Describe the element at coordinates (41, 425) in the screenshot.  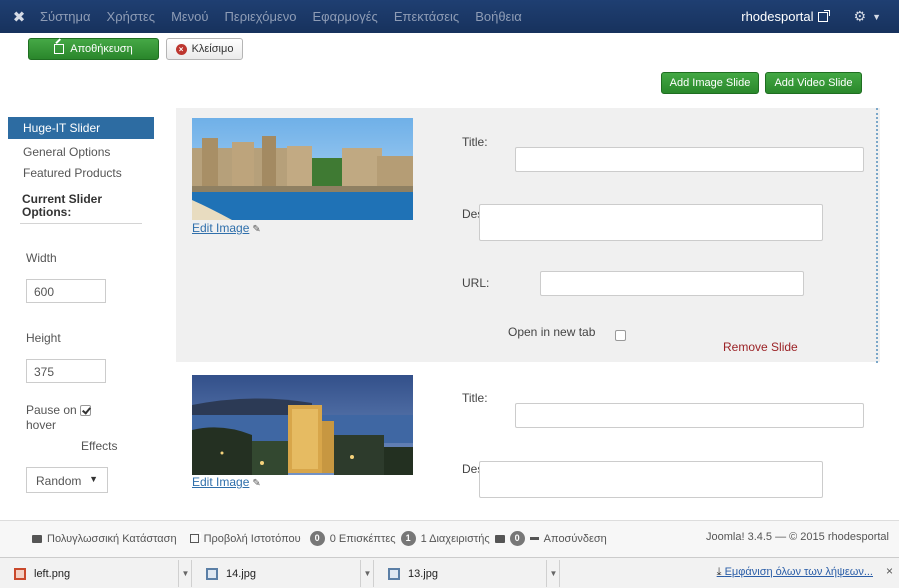
I see `pause-label-line2: hover` at that location.